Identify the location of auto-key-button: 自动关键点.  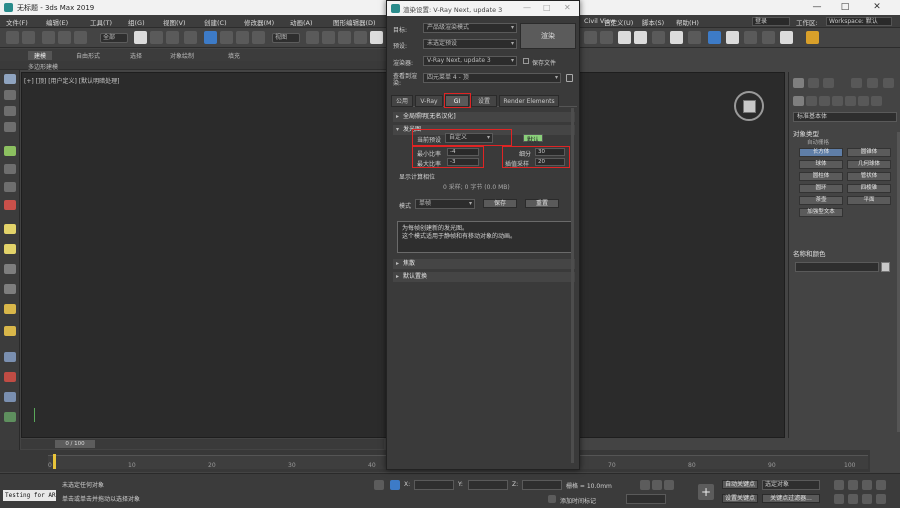
(740, 484).